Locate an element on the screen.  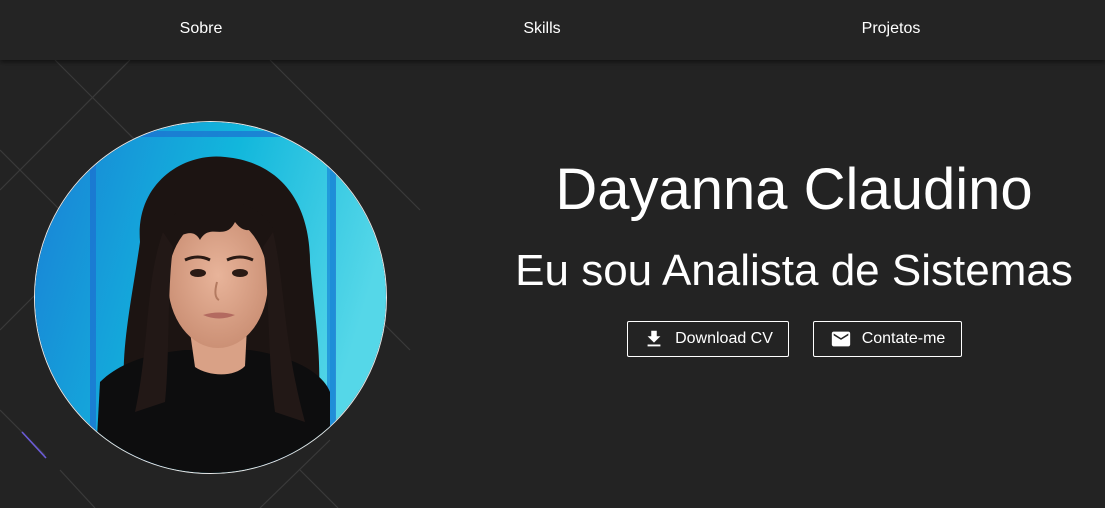
mail-icon is located at coordinates (841, 339).